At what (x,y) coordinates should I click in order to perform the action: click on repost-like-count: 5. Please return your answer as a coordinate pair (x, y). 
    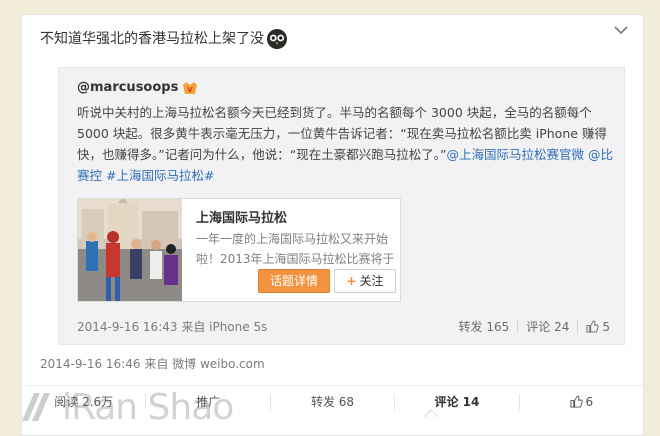
    Looking at the image, I should click on (606, 326).